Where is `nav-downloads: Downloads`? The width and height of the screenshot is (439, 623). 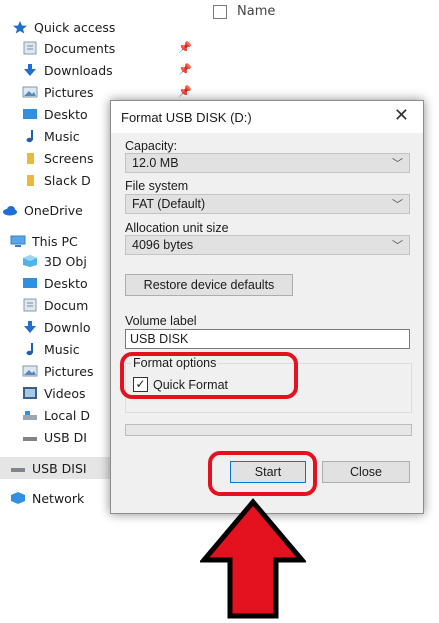 nav-downloads: Downloads is located at coordinates (67, 70).